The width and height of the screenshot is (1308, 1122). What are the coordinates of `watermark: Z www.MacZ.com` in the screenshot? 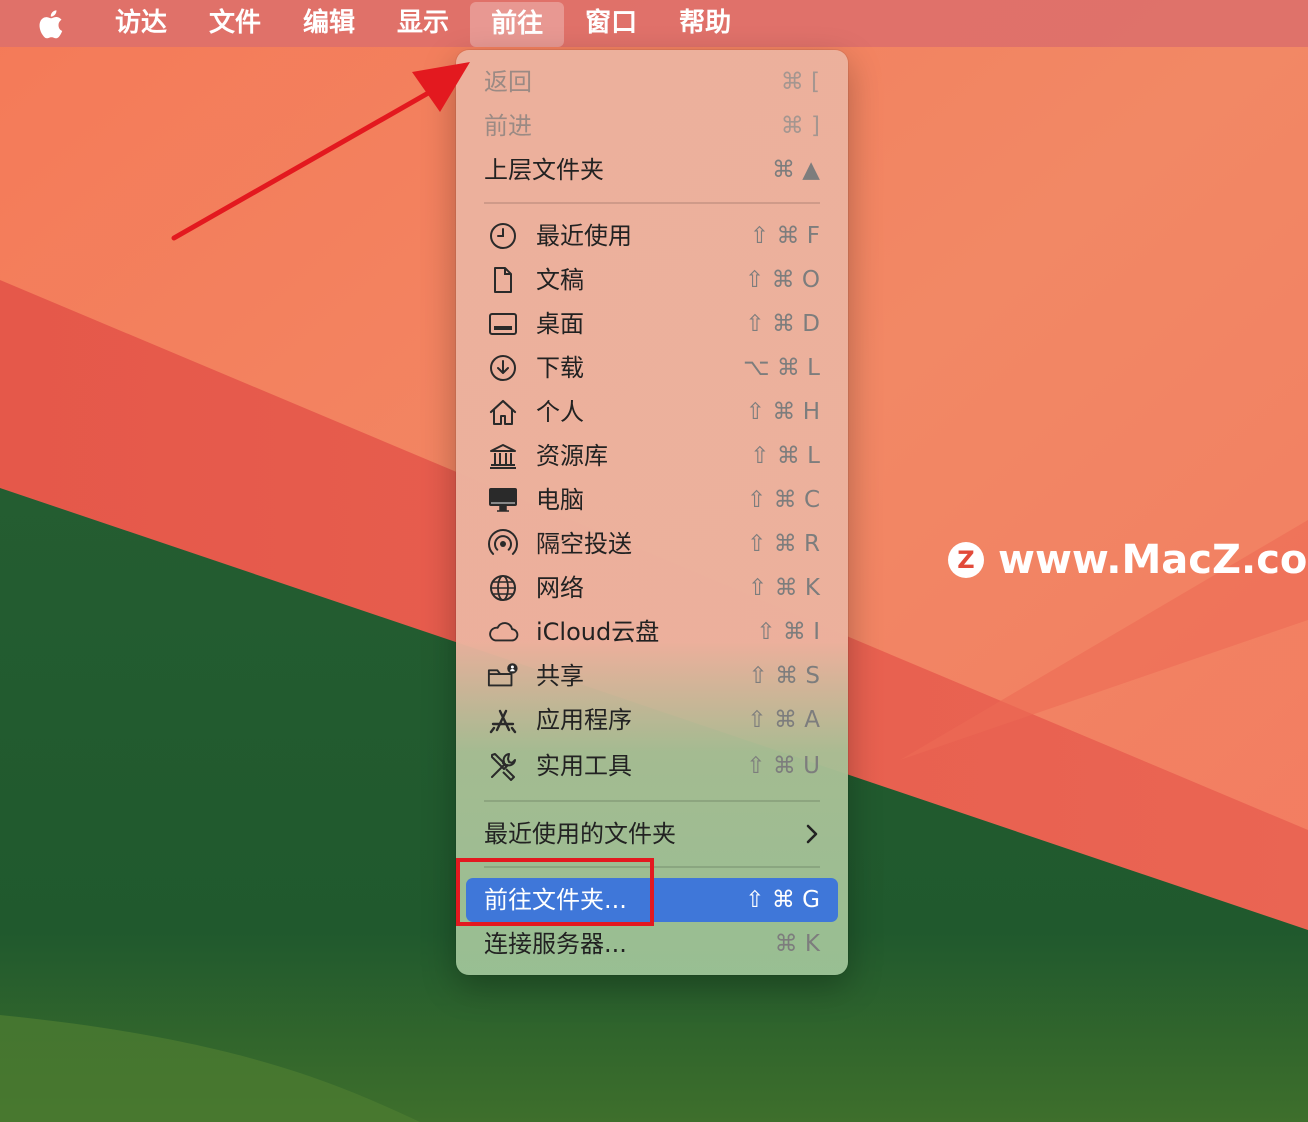 It's located at (1128, 560).